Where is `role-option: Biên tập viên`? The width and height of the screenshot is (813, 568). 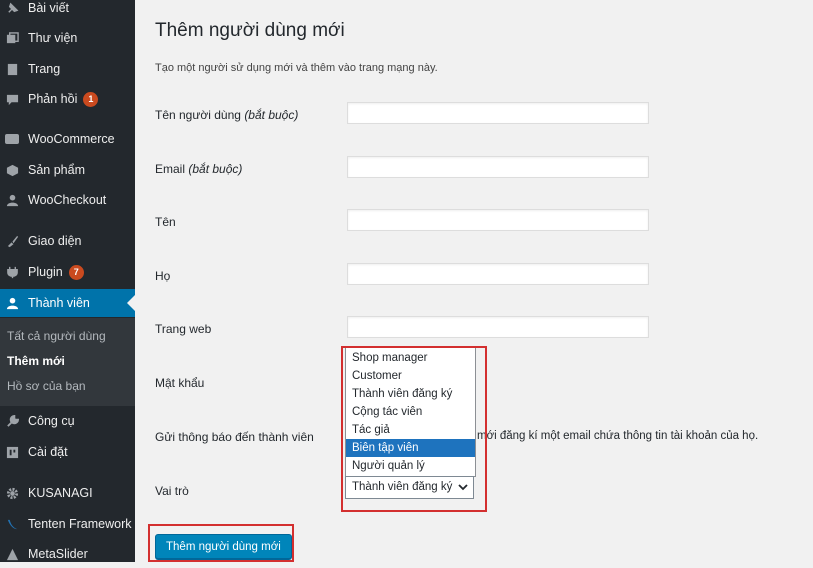 role-option: Biên tập viên is located at coordinates (410, 448).